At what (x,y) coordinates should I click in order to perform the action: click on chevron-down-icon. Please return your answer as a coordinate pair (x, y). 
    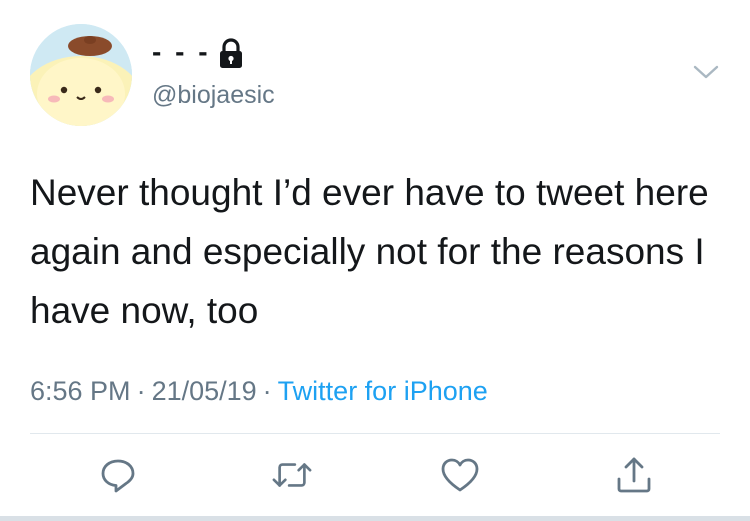
    Looking at the image, I should click on (706, 72).